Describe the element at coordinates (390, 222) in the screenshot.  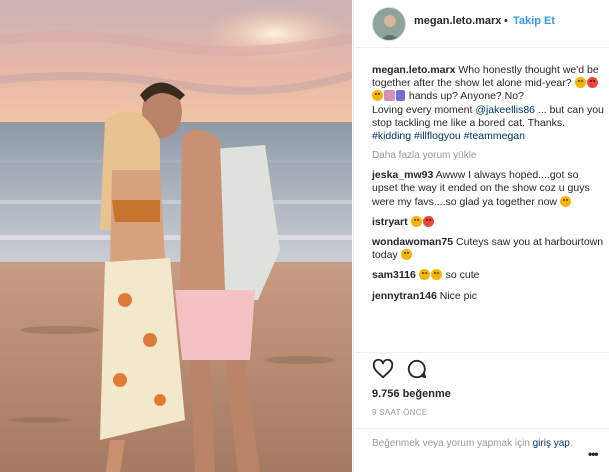
I see `comment-username: istryart` at that location.